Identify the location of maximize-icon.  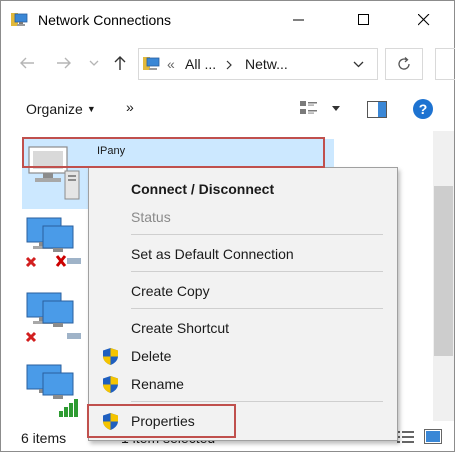
(363, 19).